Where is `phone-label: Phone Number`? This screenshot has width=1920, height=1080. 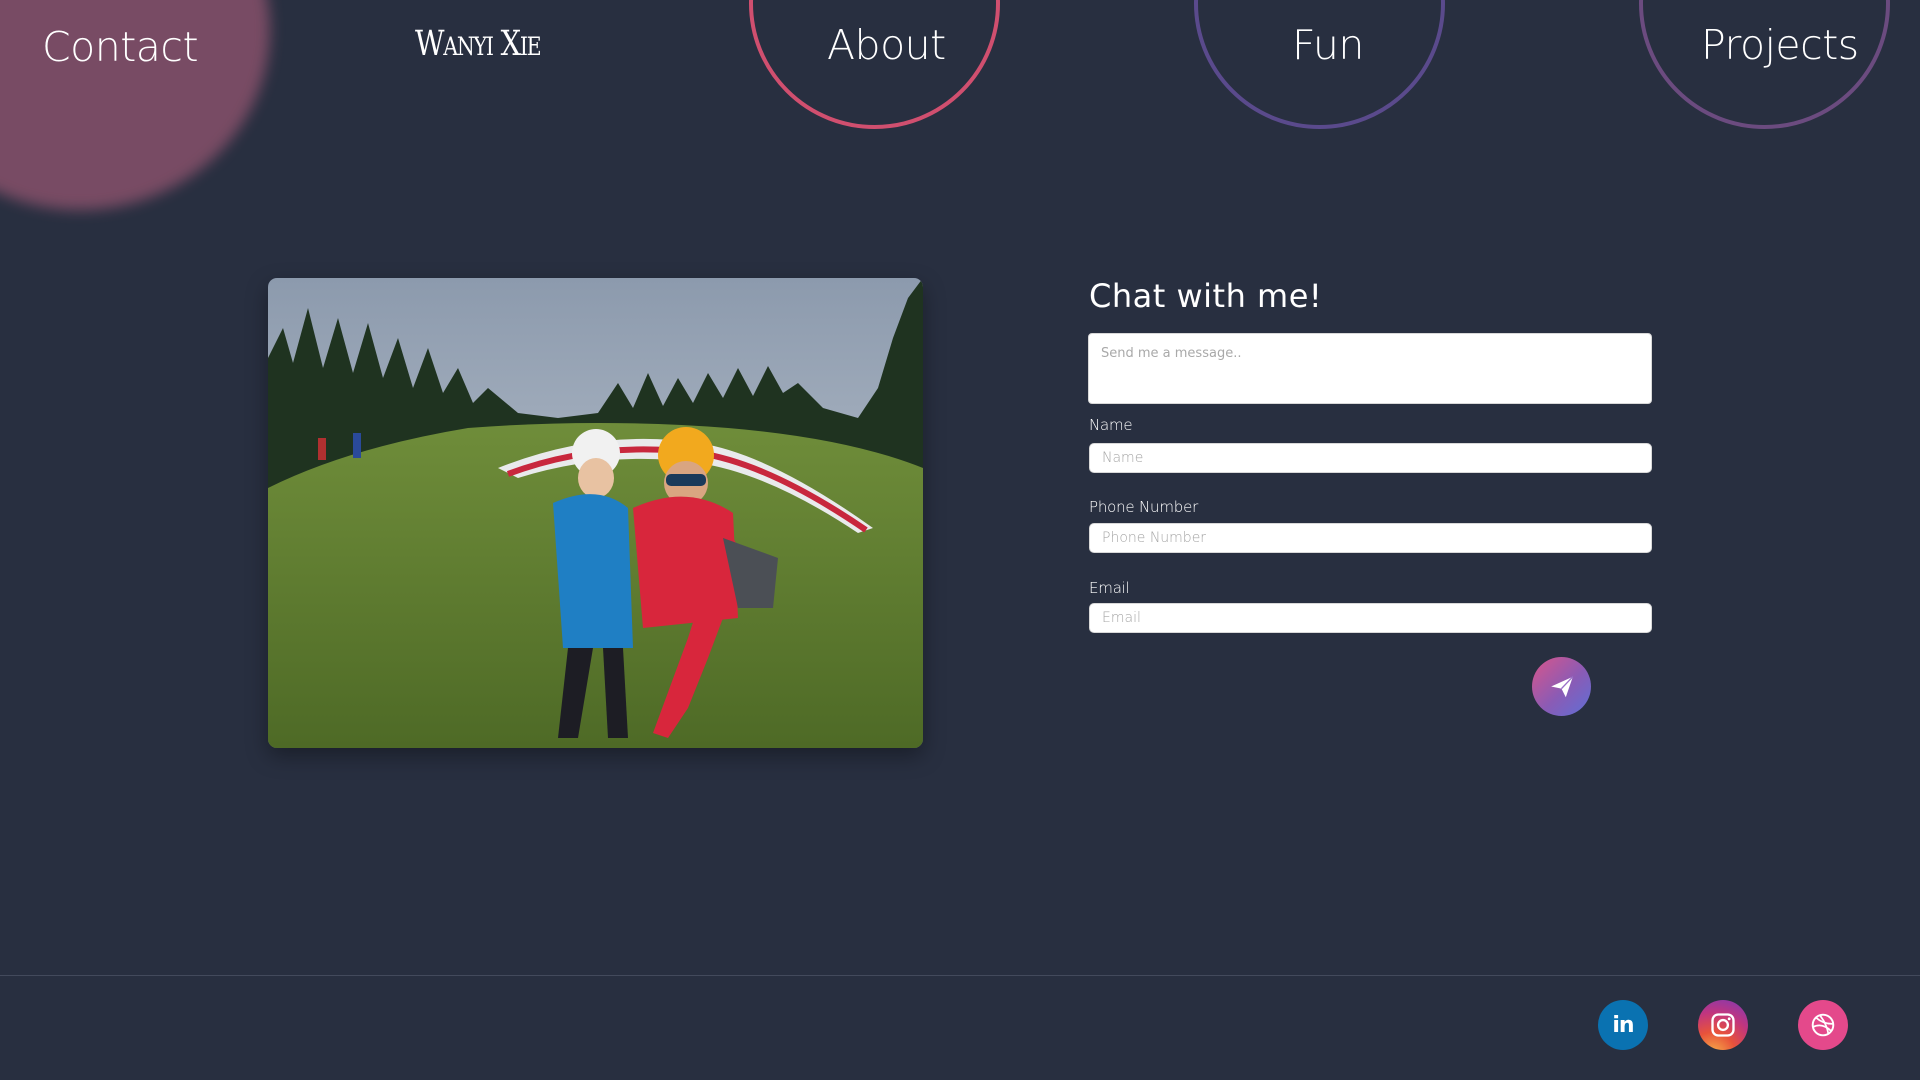 phone-label: Phone Number is located at coordinates (1144, 507).